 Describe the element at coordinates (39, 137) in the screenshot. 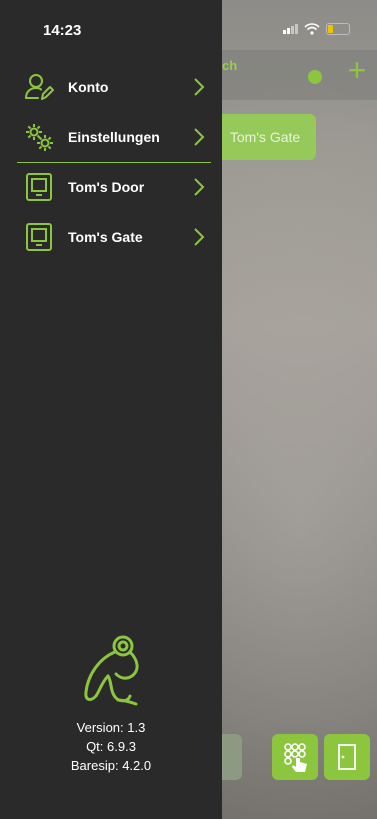

I see `gears-icon` at that location.